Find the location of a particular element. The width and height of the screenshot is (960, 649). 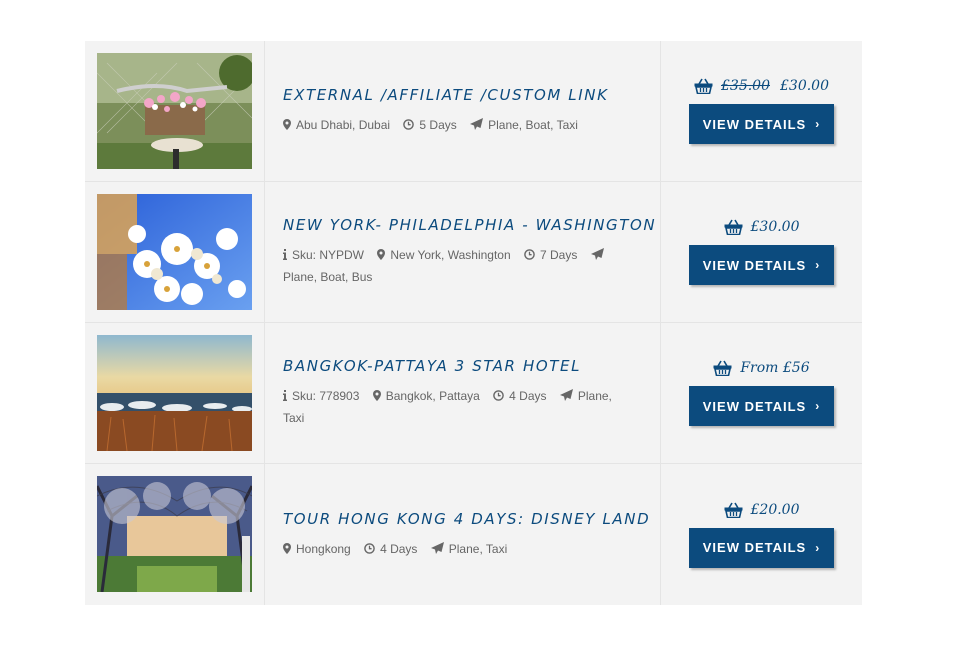

sku-meta: Sku: 778903 is located at coordinates (323, 396).